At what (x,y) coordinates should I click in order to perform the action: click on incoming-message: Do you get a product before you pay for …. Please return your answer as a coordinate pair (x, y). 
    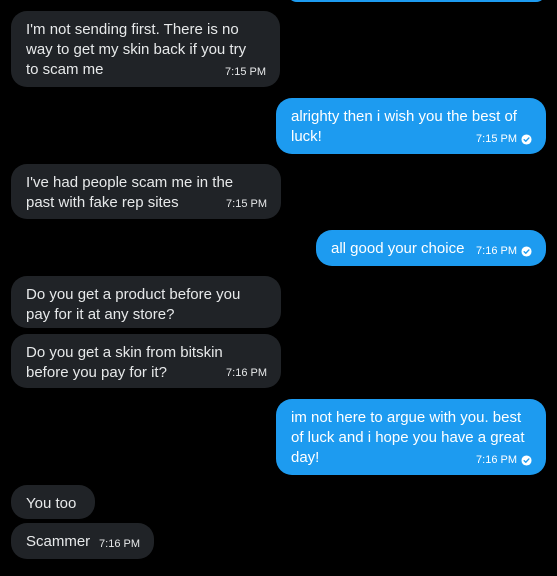
    Looking at the image, I should click on (146, 302).